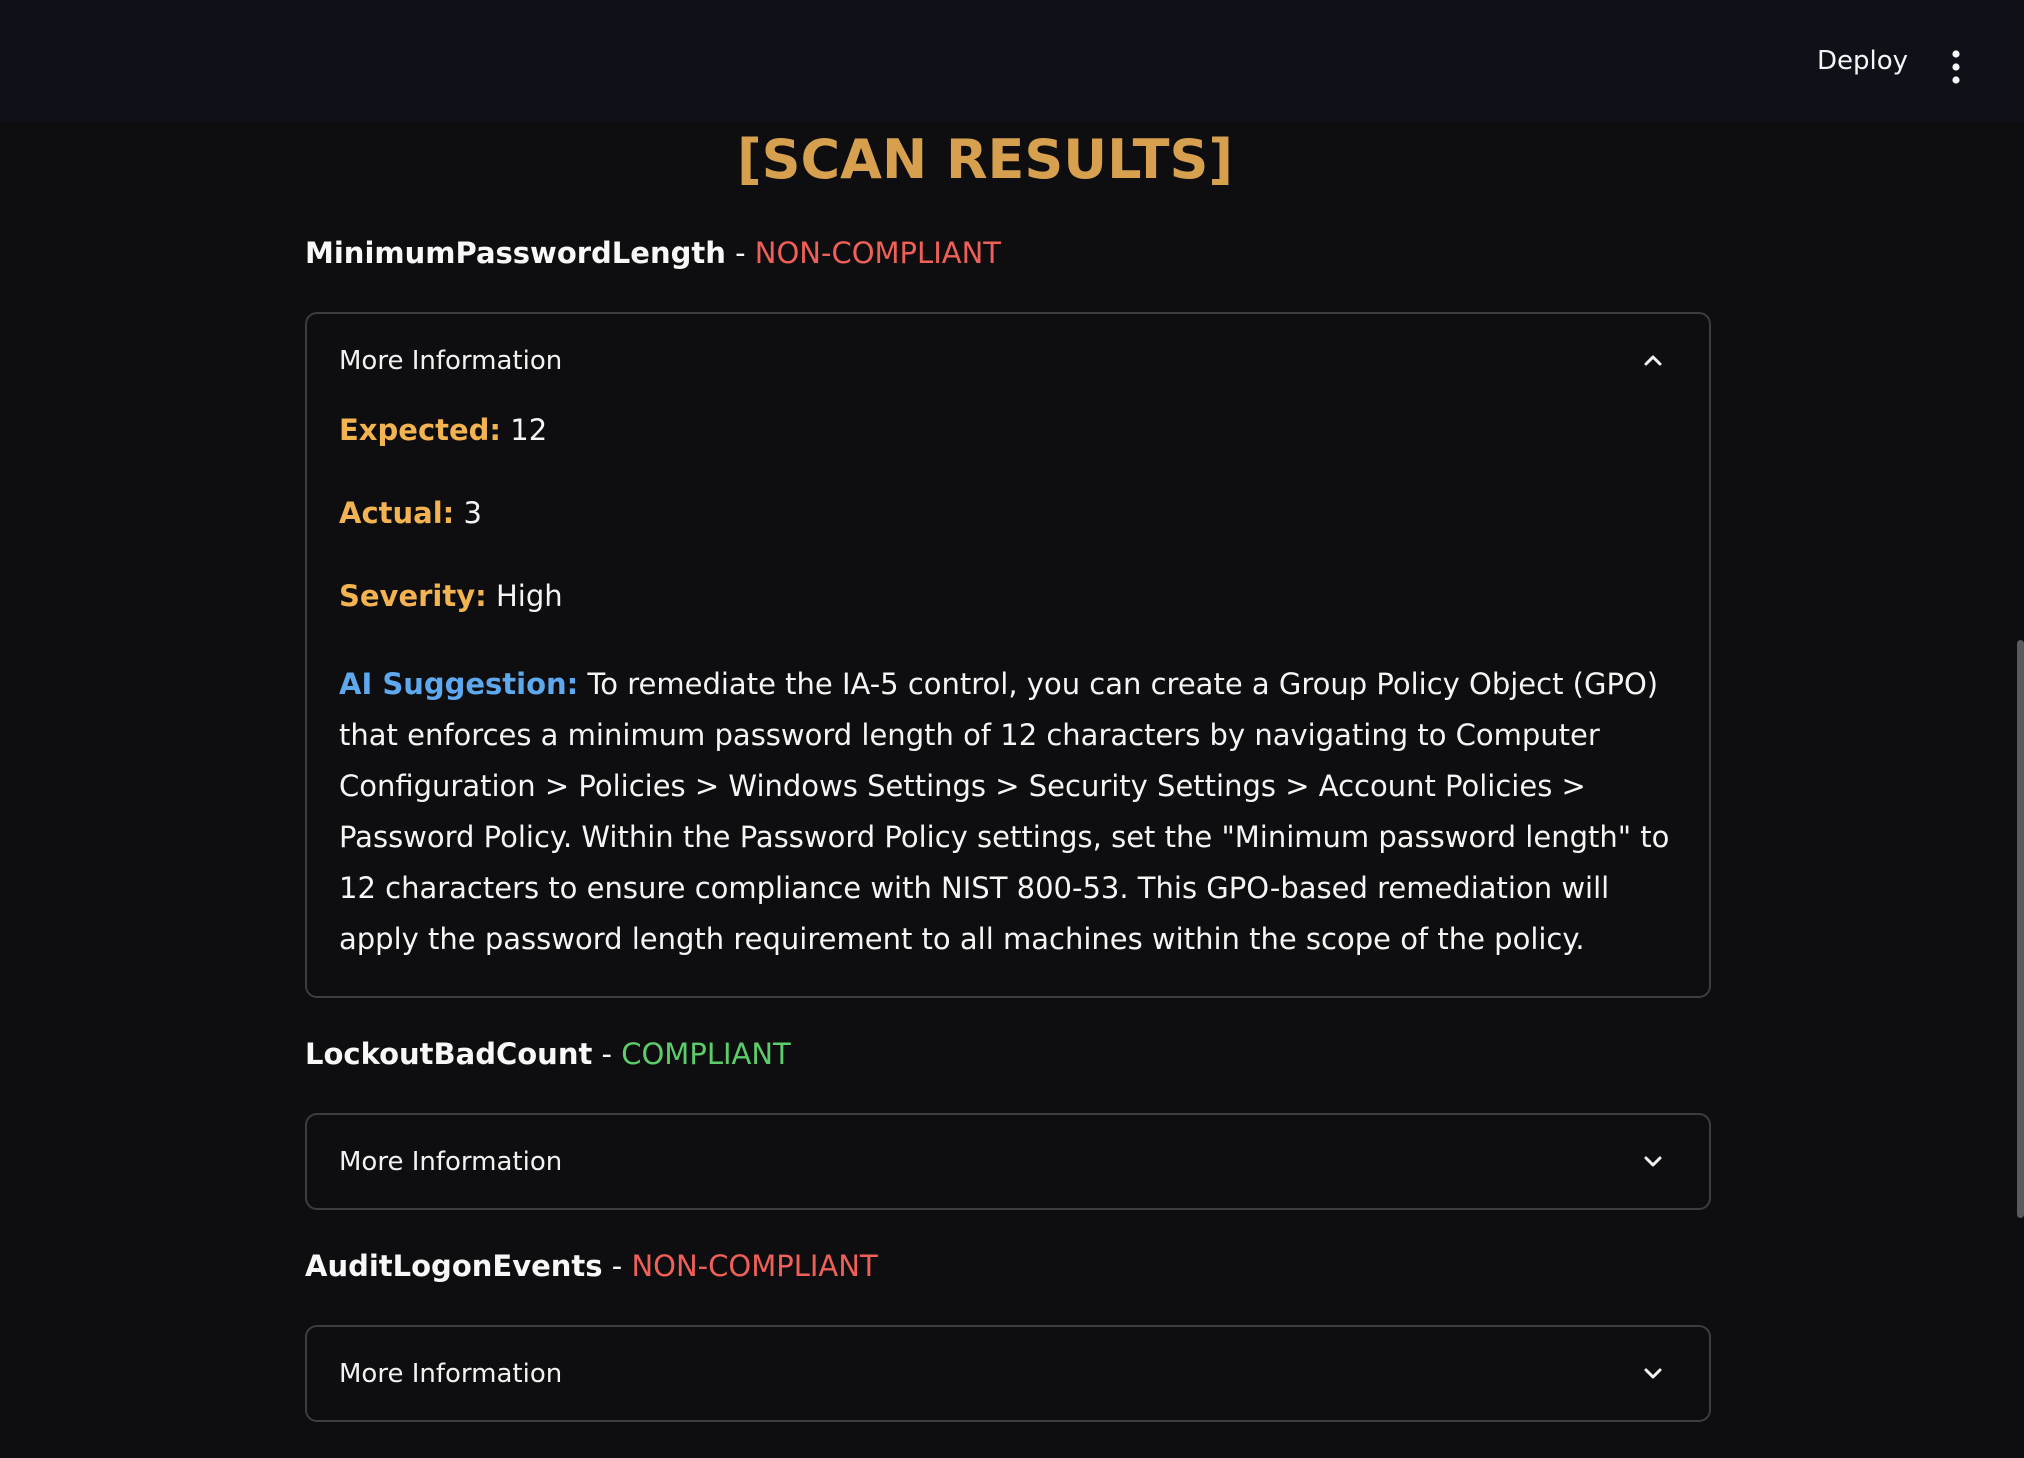 Image resolution: width=2024 pixels, height=1458 pixels. I want to click on severity-field: Severity: High, so click(451, 597).